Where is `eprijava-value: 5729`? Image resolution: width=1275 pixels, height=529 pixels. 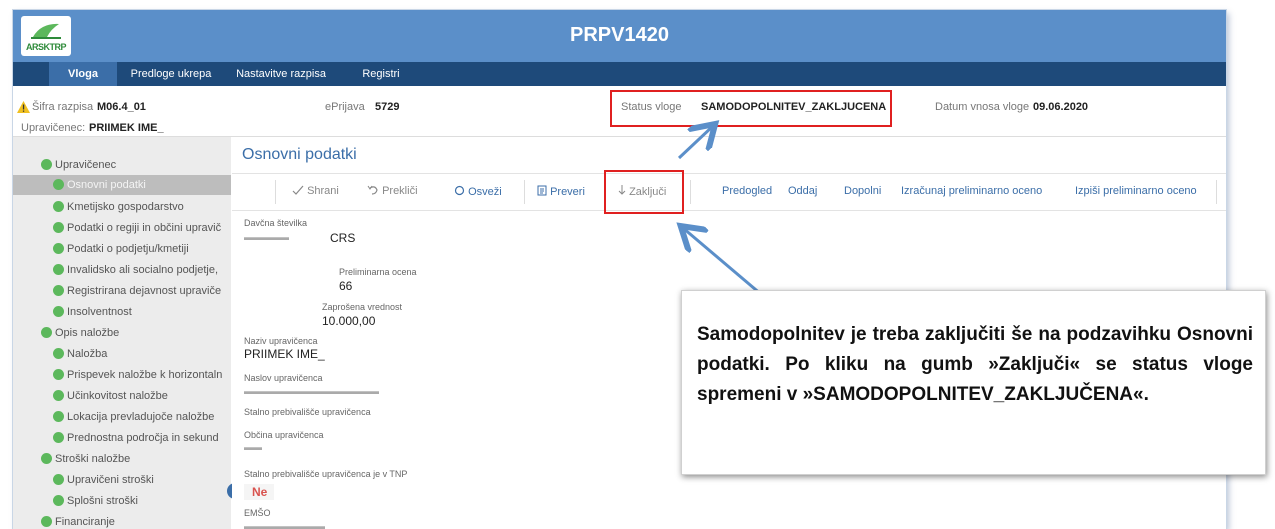
eprijava-value: 5729 is located at coordinates (387, 107).